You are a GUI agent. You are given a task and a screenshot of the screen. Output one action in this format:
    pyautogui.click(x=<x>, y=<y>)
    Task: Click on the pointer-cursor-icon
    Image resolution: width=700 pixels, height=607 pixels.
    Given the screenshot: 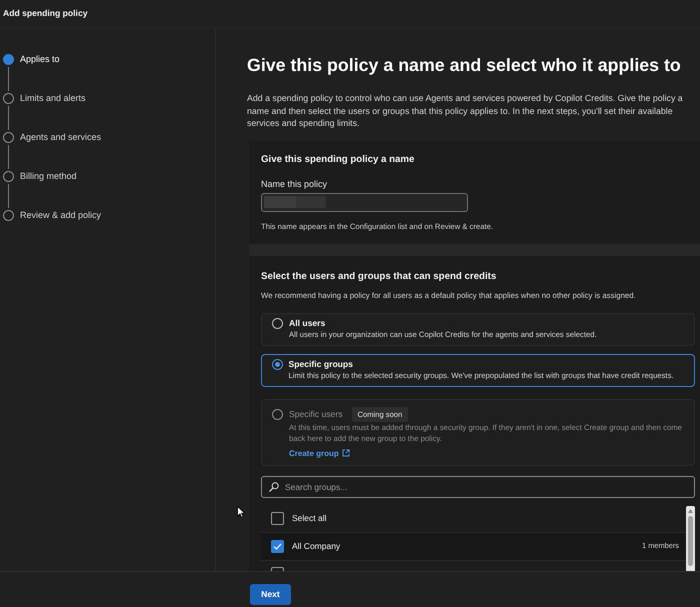 What is the action you would take?
    pyautogui.click(x=241, y=512)
    